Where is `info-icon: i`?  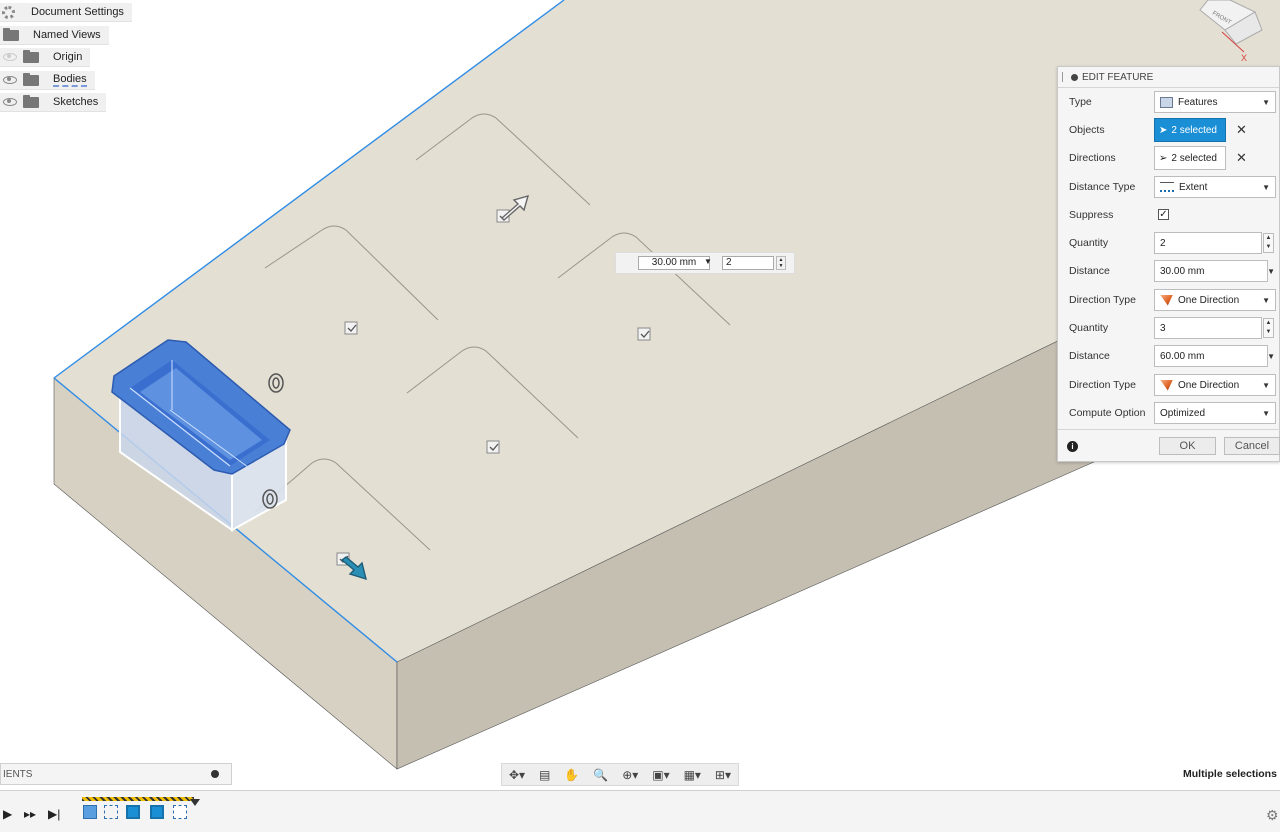
info-icon: i is located at coordinates (1072, 446).